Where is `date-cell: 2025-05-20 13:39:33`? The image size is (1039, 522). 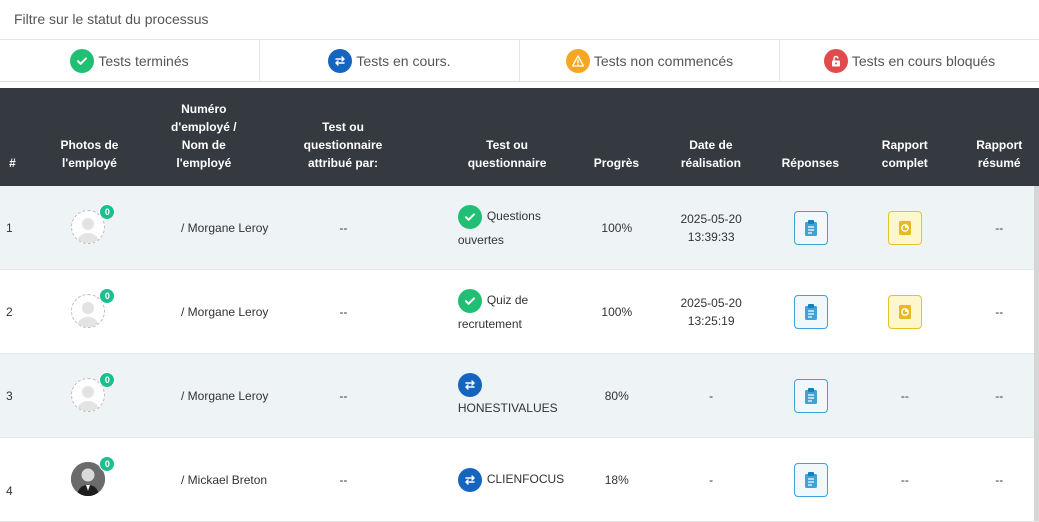 date-cell: 2025-05-20 13:39:33 is located at coordinates (711, 227).